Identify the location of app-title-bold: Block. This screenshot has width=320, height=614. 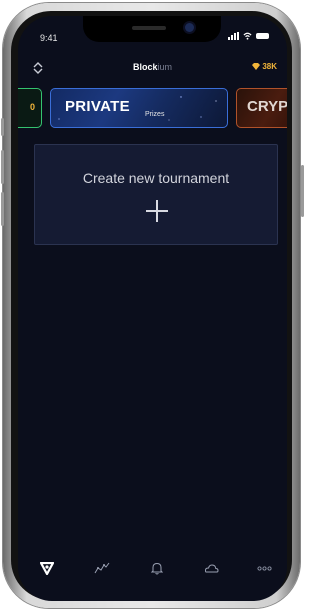
(145, 67).